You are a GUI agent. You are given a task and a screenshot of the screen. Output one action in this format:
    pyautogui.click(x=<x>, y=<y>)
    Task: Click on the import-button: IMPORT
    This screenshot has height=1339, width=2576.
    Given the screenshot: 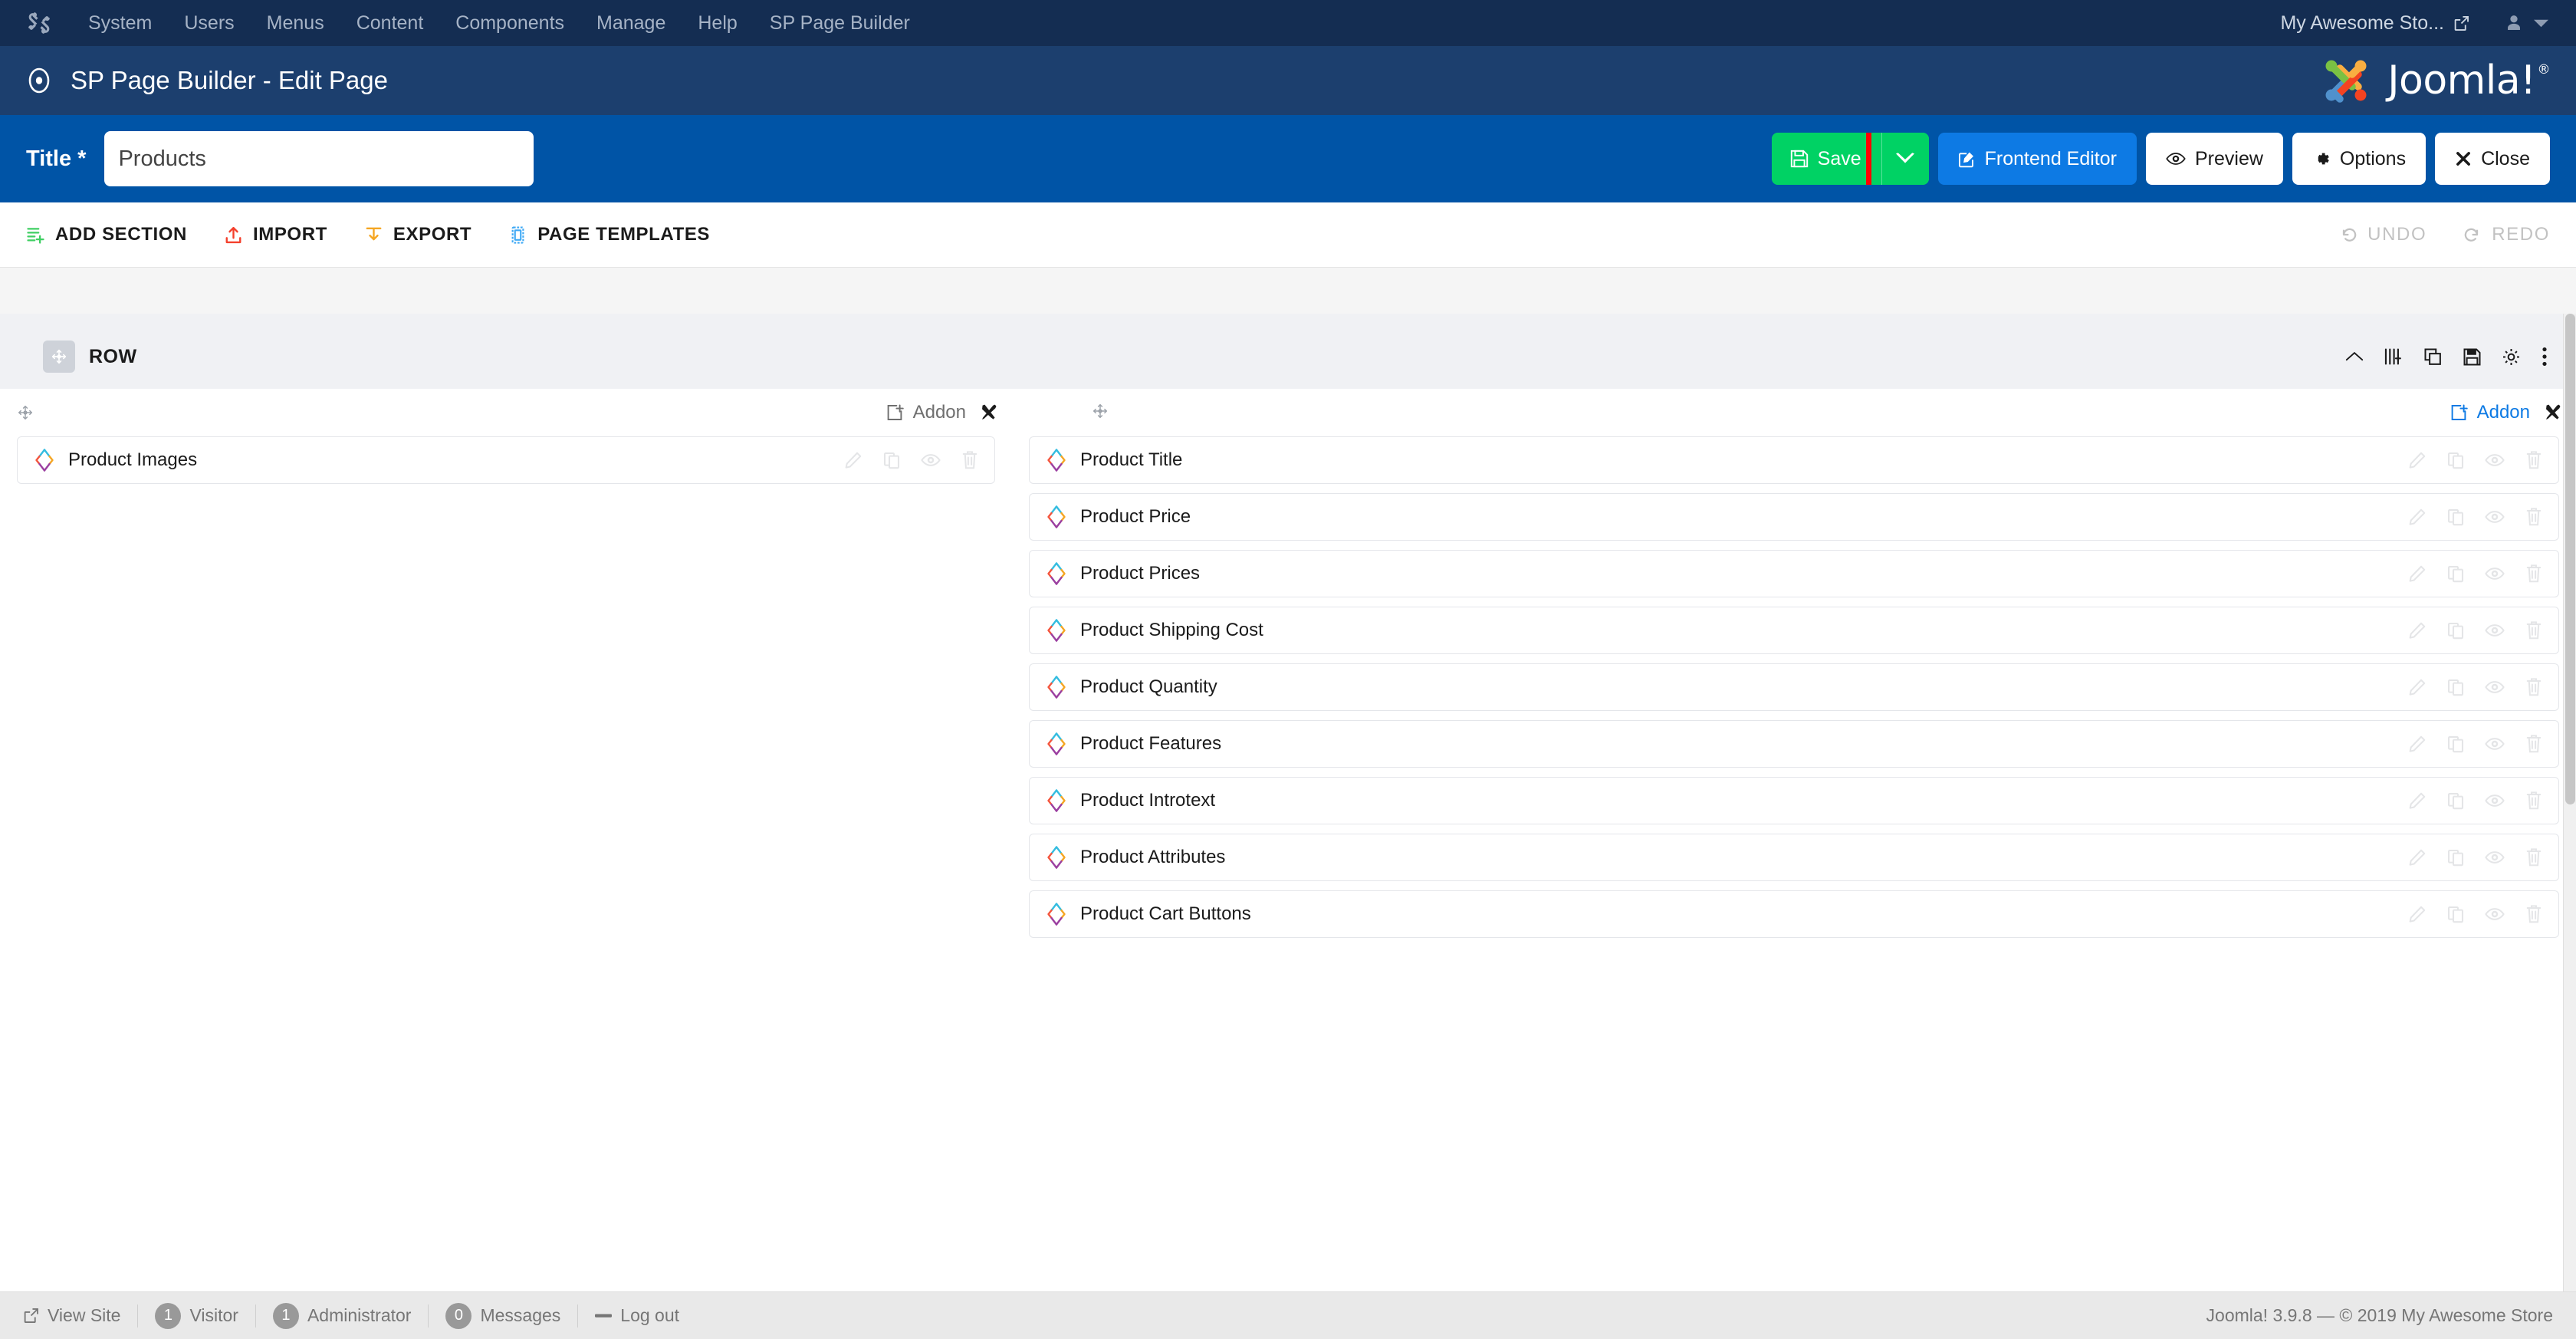 What is the action you would take?
    pyautogui.click(x=275, y=234)
    